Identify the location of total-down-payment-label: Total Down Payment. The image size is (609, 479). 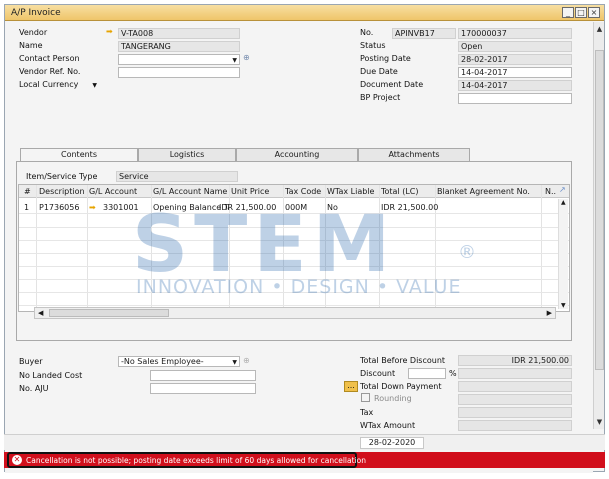
(401, 386).